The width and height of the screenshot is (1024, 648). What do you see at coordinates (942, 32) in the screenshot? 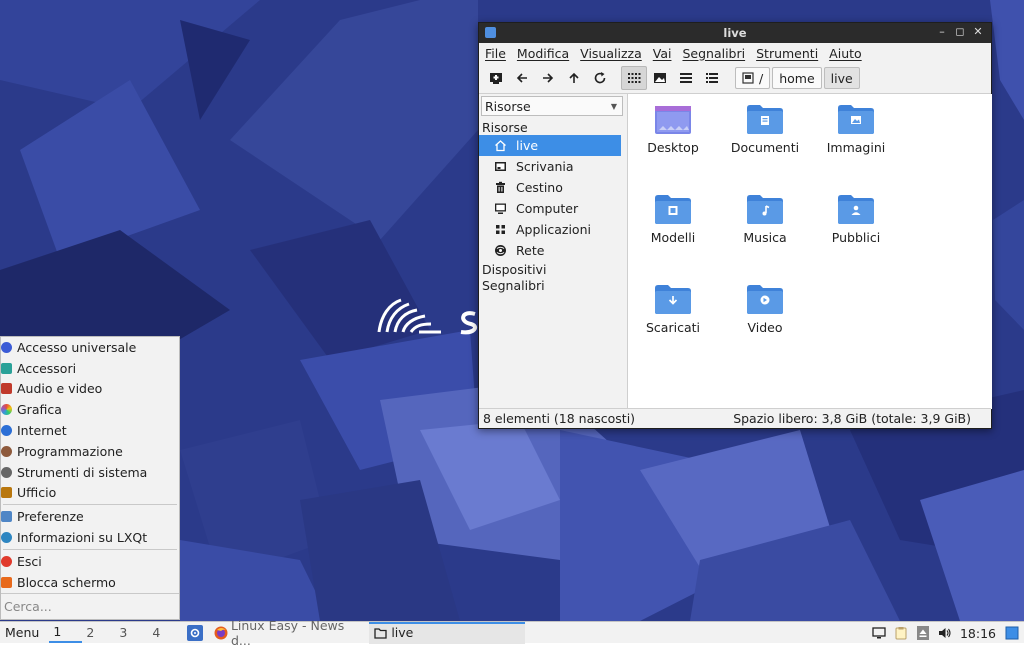
I see `minimize-icon: –` at bounding box center [942, 32].